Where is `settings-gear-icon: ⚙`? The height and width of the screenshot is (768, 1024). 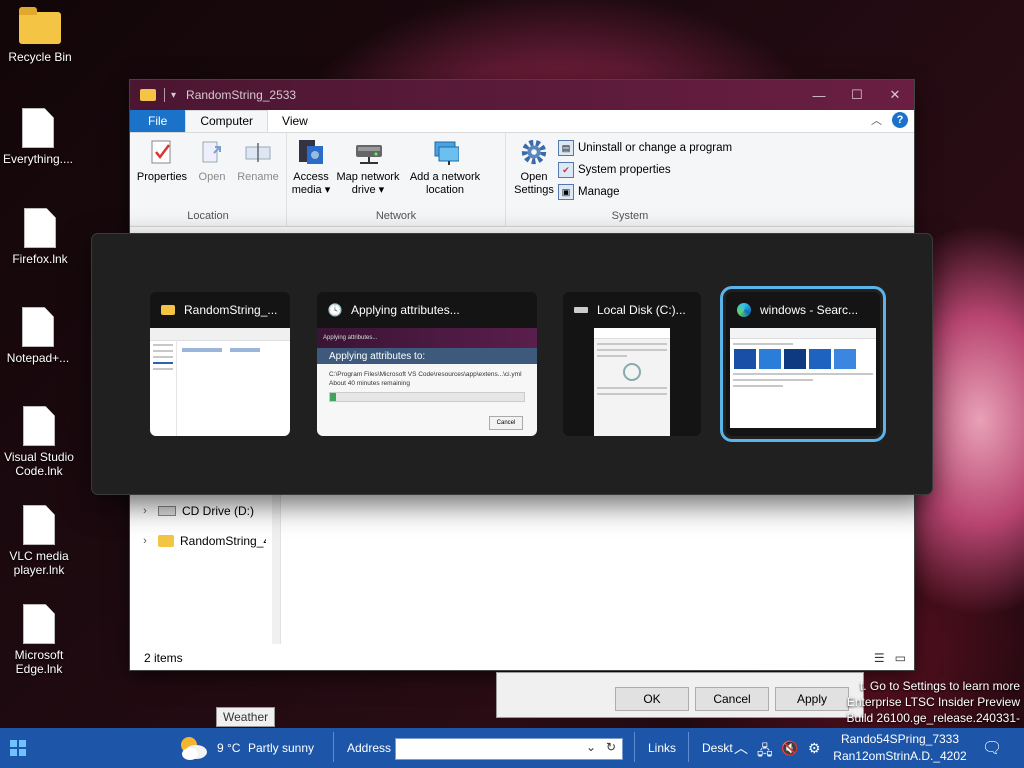 settings-gear-icon: ⚙ is located at coordinates (814, 748).